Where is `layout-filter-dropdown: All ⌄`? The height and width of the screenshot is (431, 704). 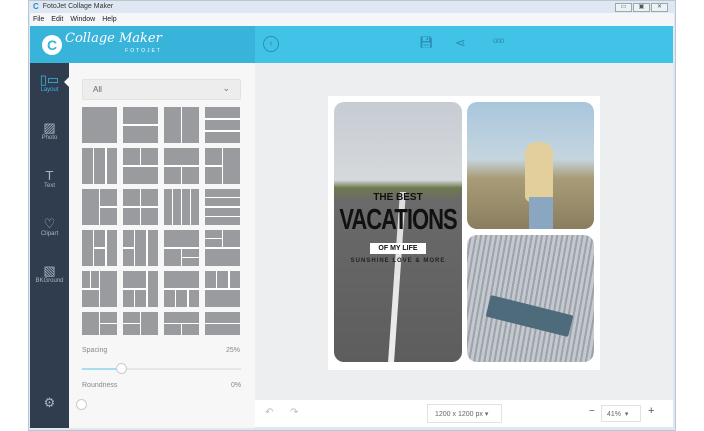
layout-filter-dropdown: All ⌄ is located at coordinates (161, 89).